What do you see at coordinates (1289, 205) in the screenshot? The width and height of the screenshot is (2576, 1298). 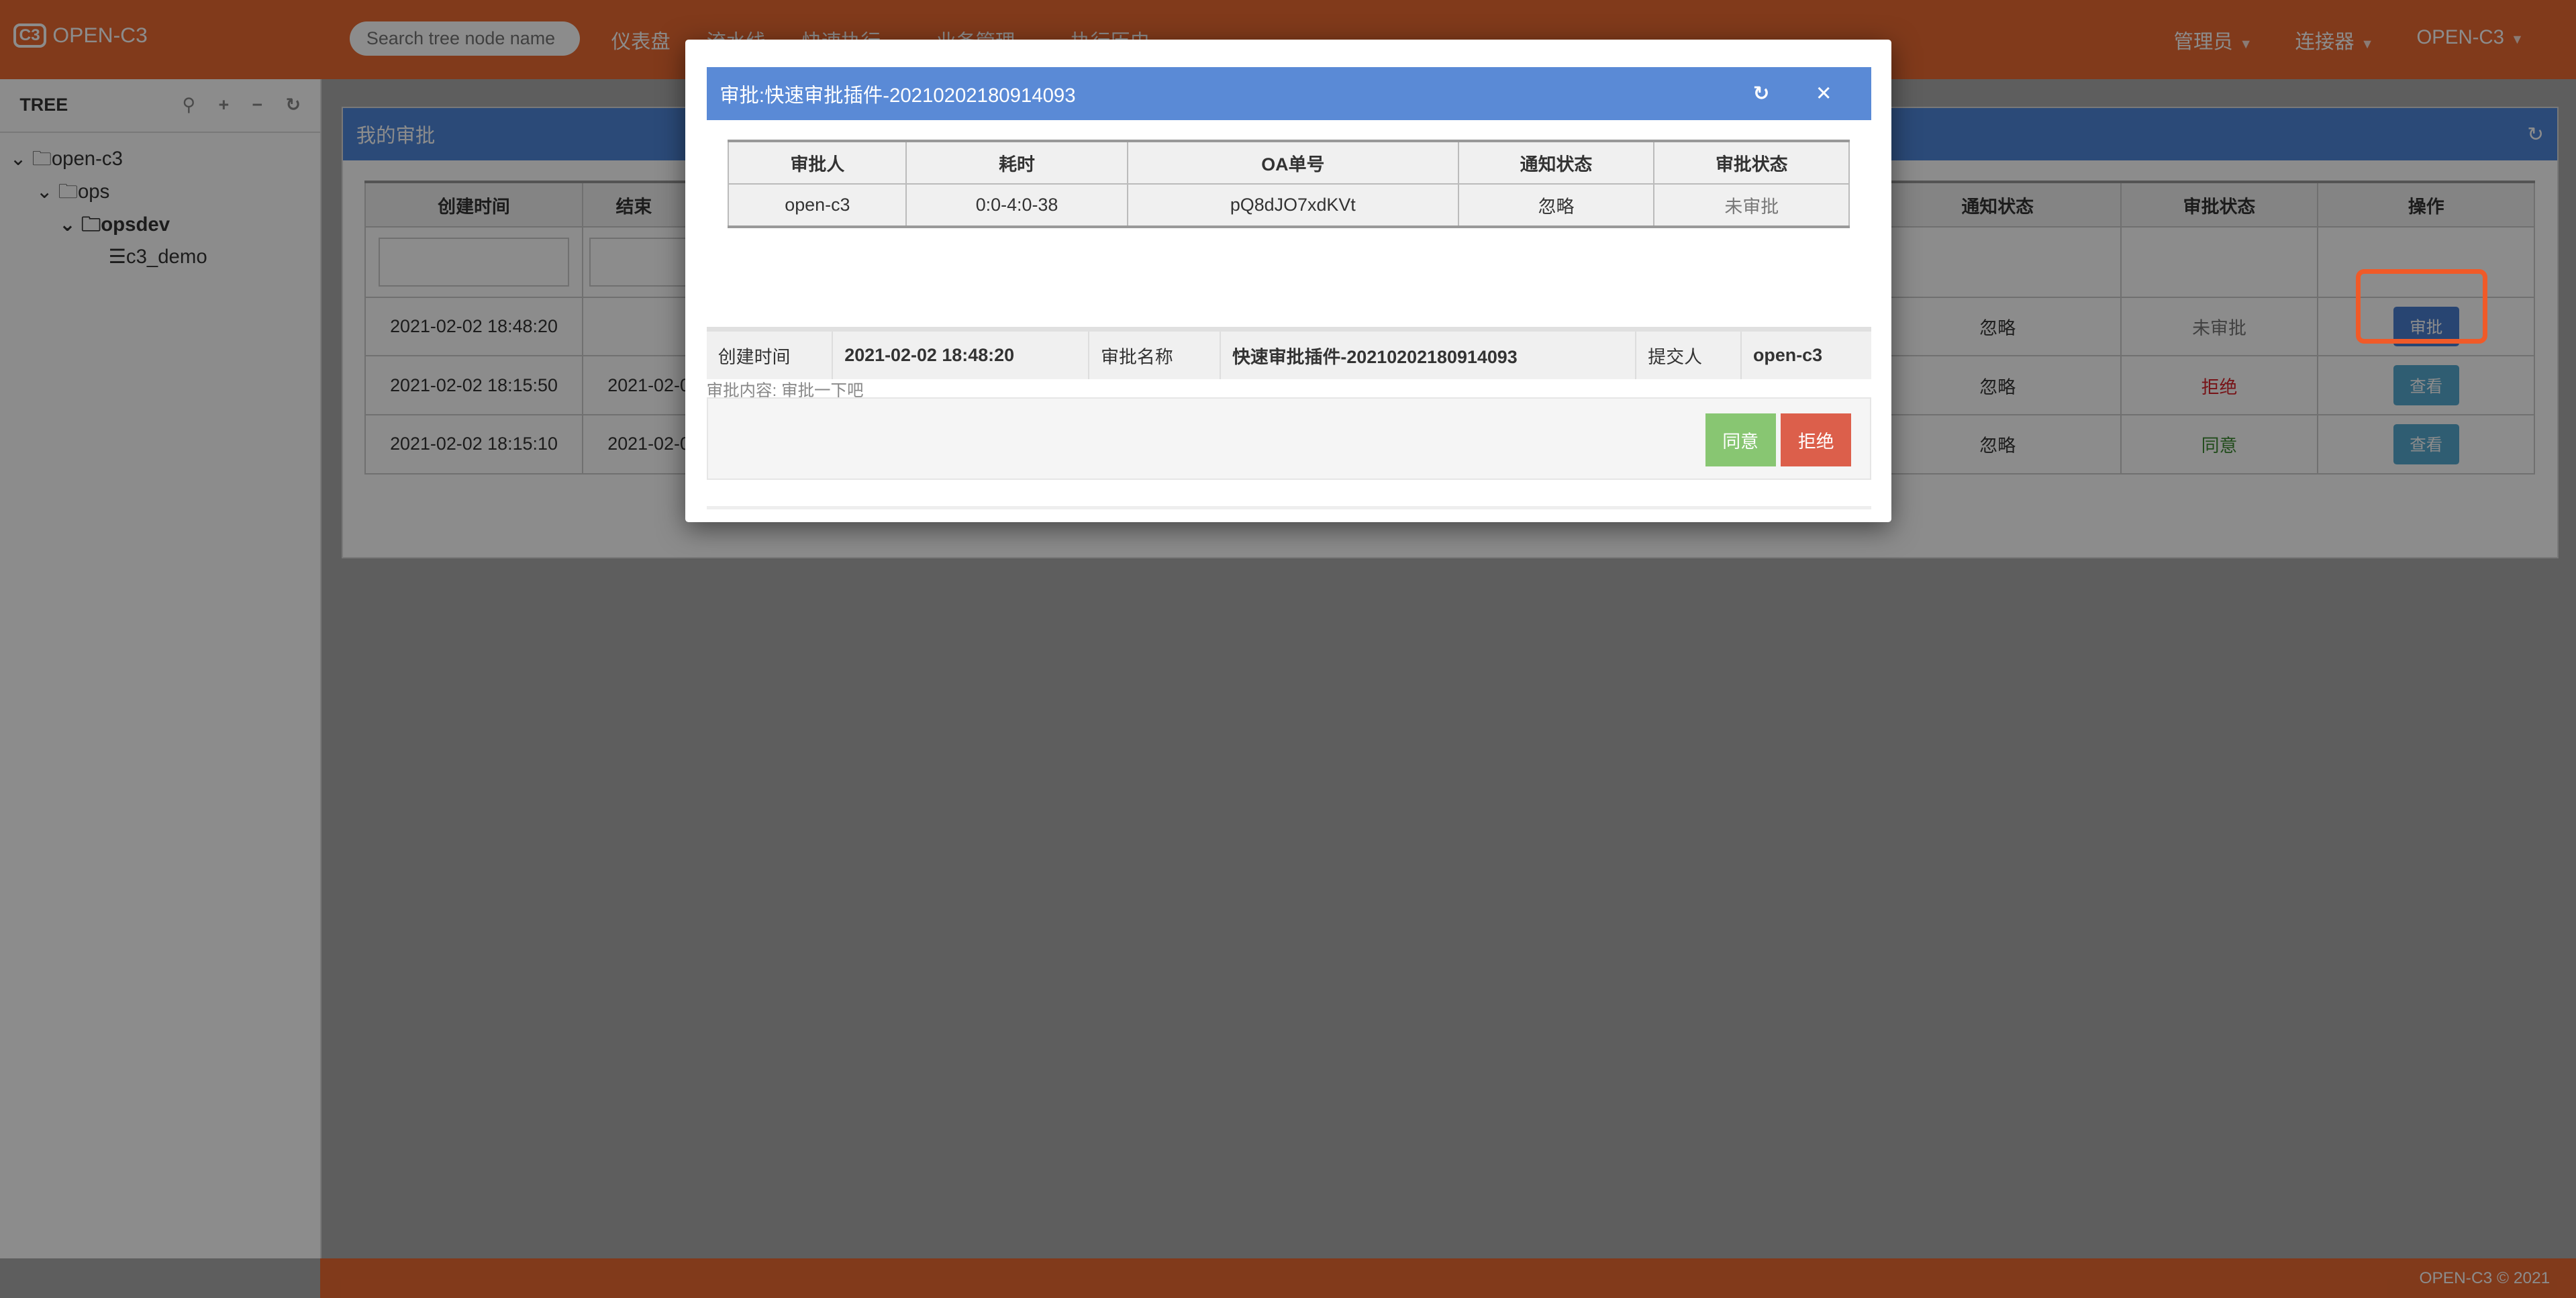 I see `table-row: open-c3 0:0-4:0-38 pQ8dJO7xdKVt 忽略 未审批` at bounding box center [1289, 205].